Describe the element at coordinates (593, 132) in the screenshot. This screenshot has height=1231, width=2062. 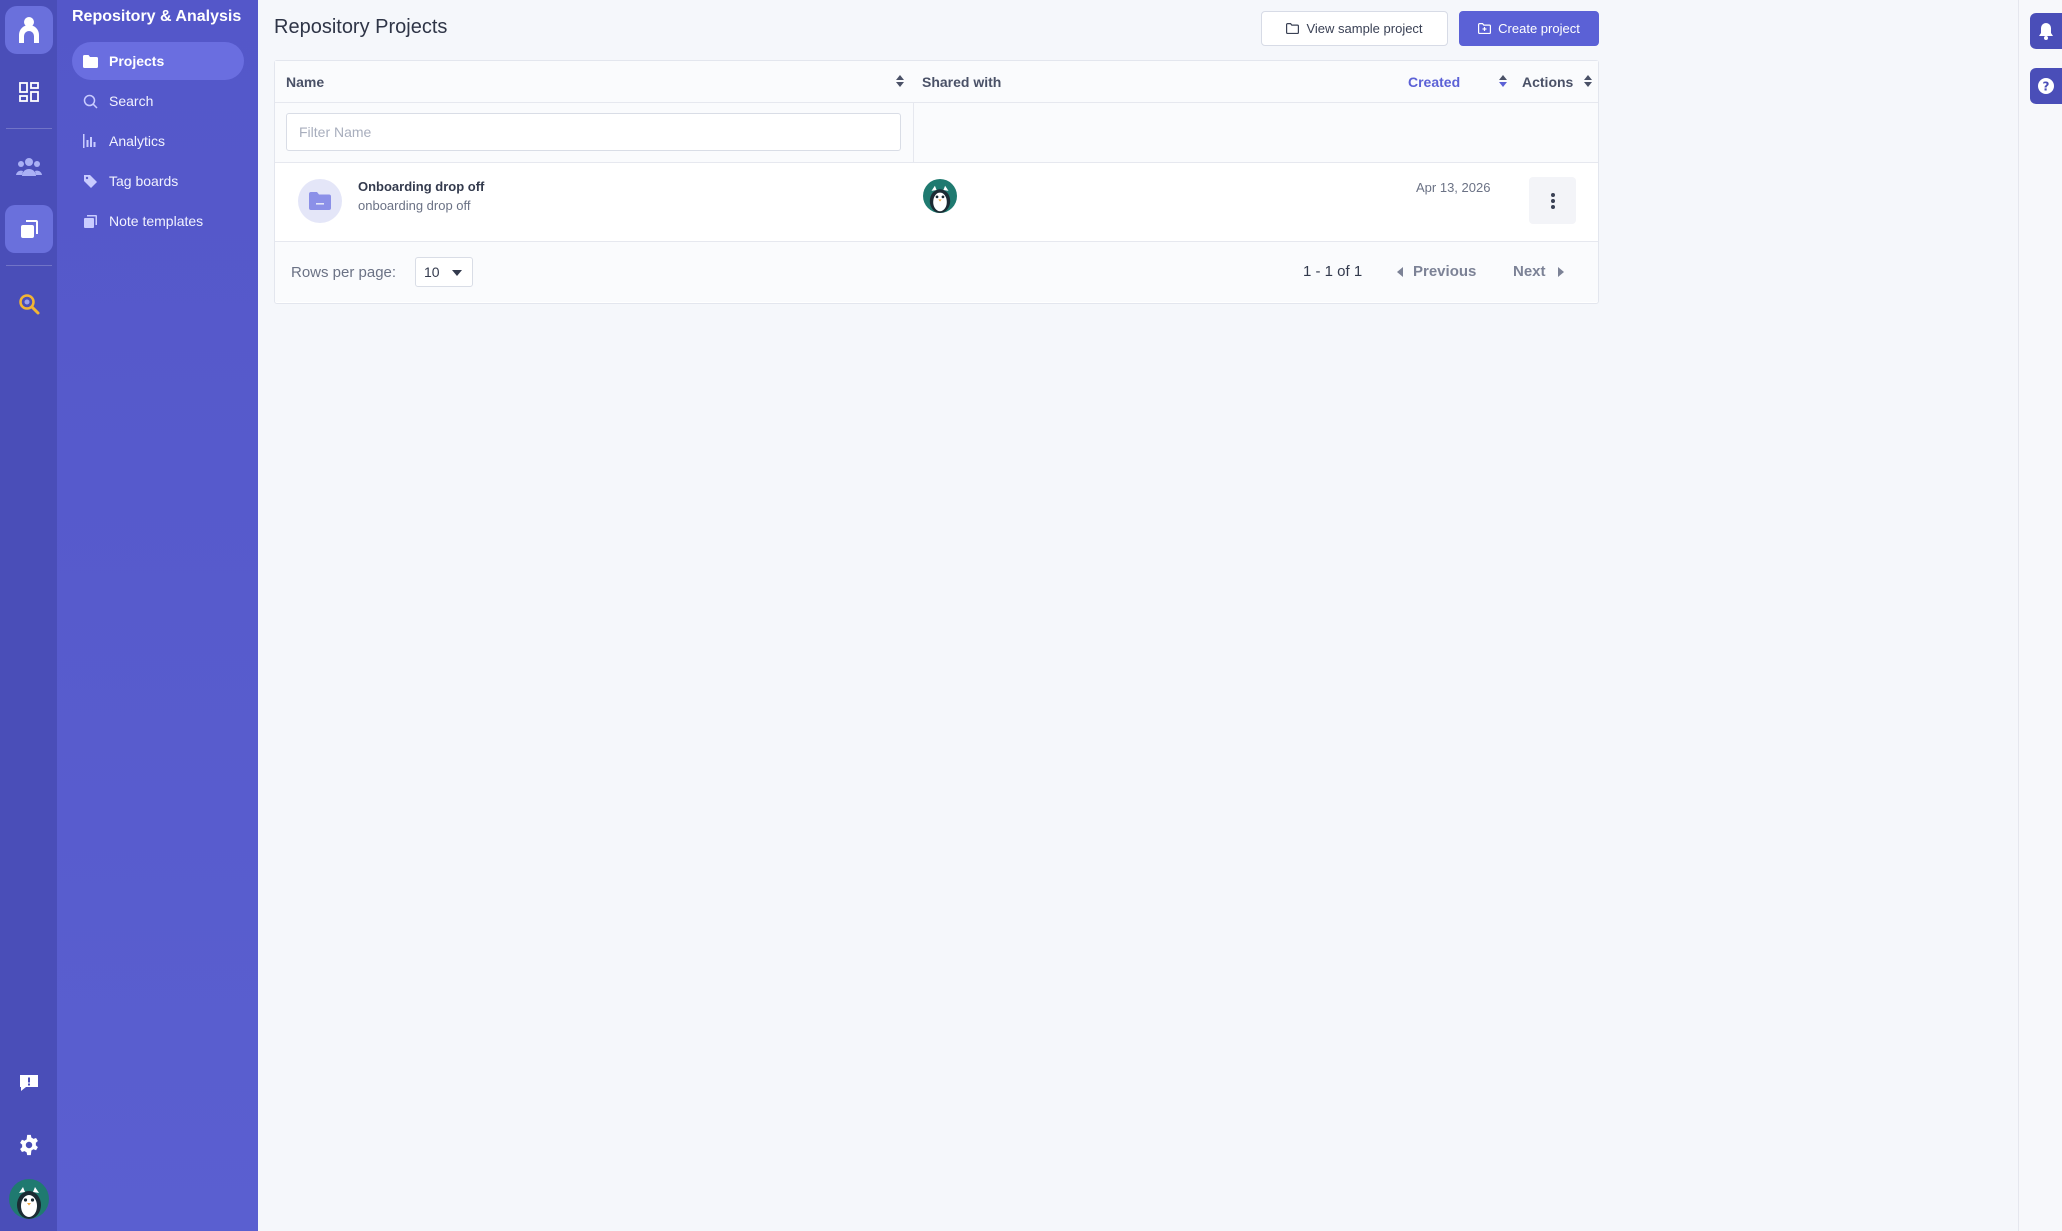
I see `filter-name-input` at that location.